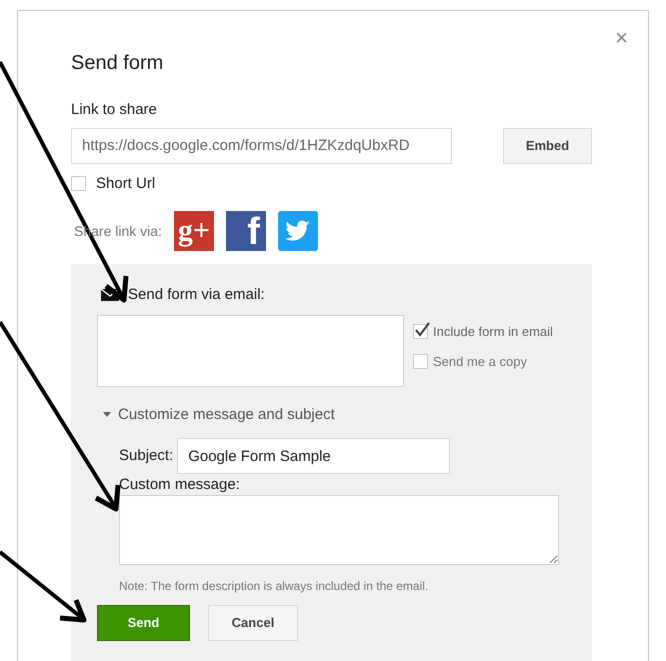 This screenshot has height=661, width=666. Describe the element at coordinates (180, 485) in the screenshot. I see `message-label: Custom message:` at that location.